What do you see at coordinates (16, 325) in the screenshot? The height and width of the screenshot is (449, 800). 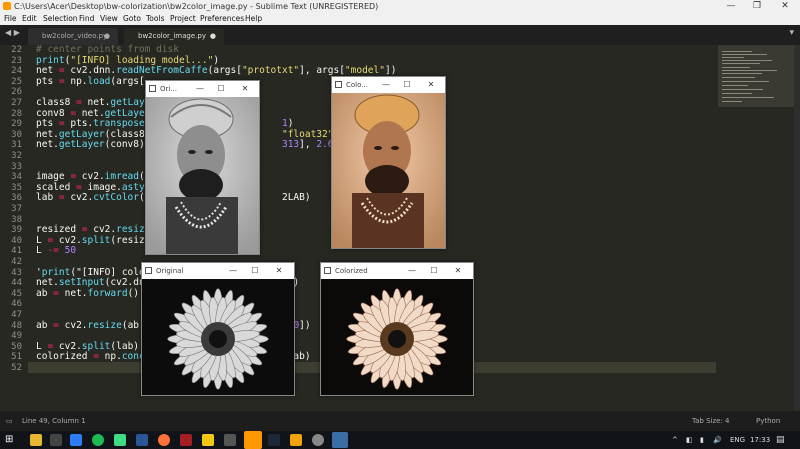 I see `line-number: 48` at bounding box center [16, 325].